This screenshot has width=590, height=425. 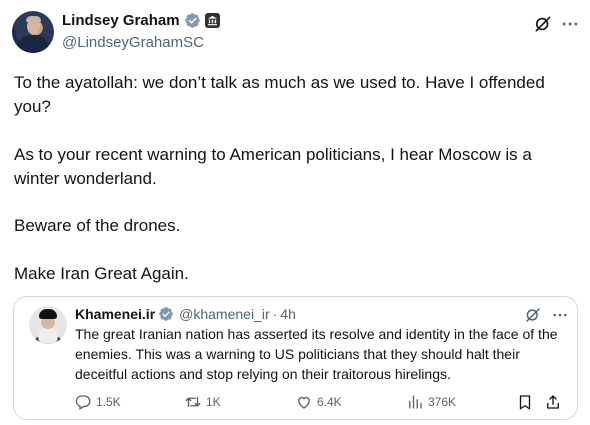 I want to click on repost-icon, so click(x=193, y=402).